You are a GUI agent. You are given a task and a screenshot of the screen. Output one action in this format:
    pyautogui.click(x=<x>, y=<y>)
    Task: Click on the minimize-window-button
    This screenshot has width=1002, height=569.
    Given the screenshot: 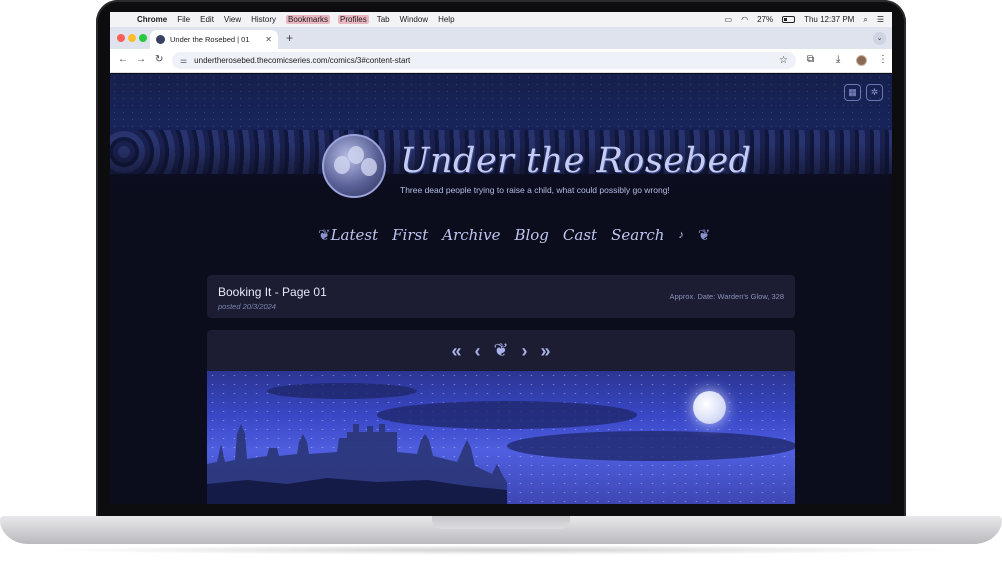 What is the action you would take?
    pyautogui.click(x=132, y=38)
    